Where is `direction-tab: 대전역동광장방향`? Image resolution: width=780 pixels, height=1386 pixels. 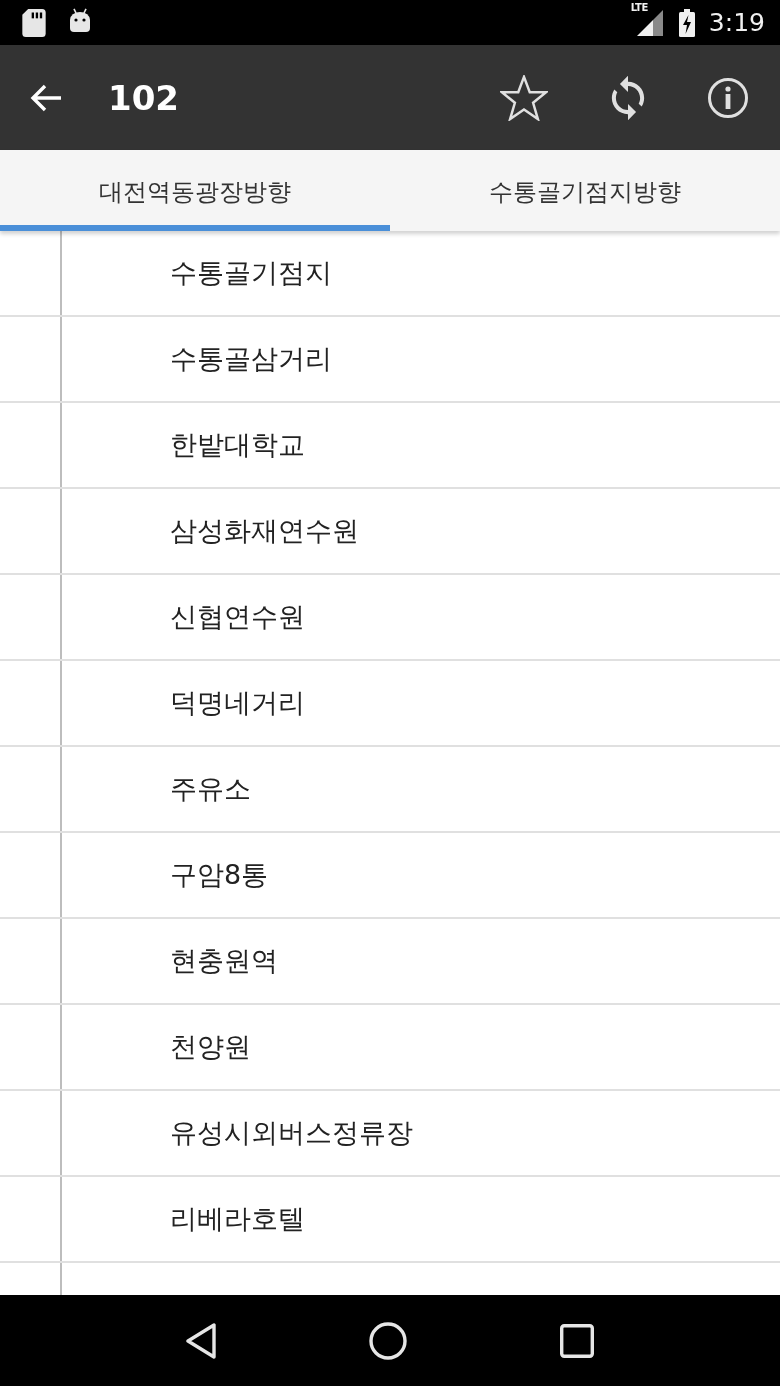
direction-tab: 대전역동광장방향 is located at coordinates (195, 190).